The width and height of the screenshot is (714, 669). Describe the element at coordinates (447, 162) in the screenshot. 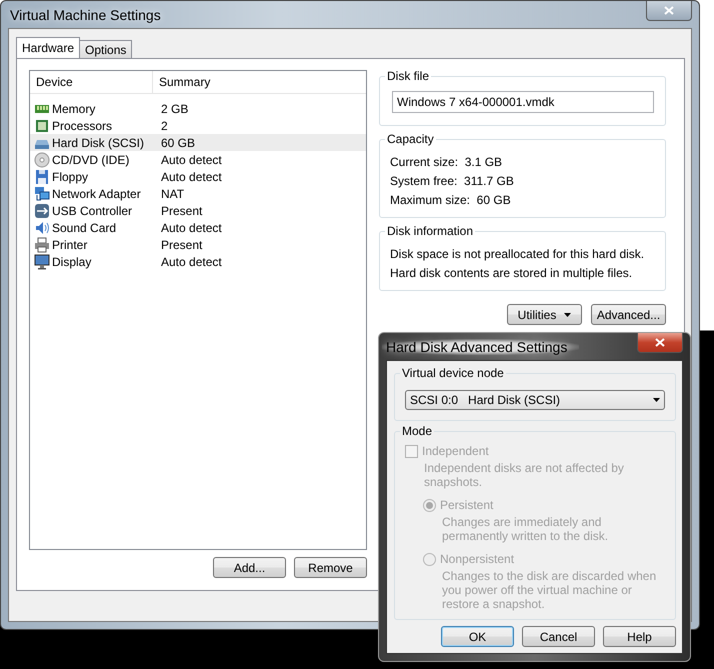

I see `capacity-line: Current size: 3.1 GB` at that location.